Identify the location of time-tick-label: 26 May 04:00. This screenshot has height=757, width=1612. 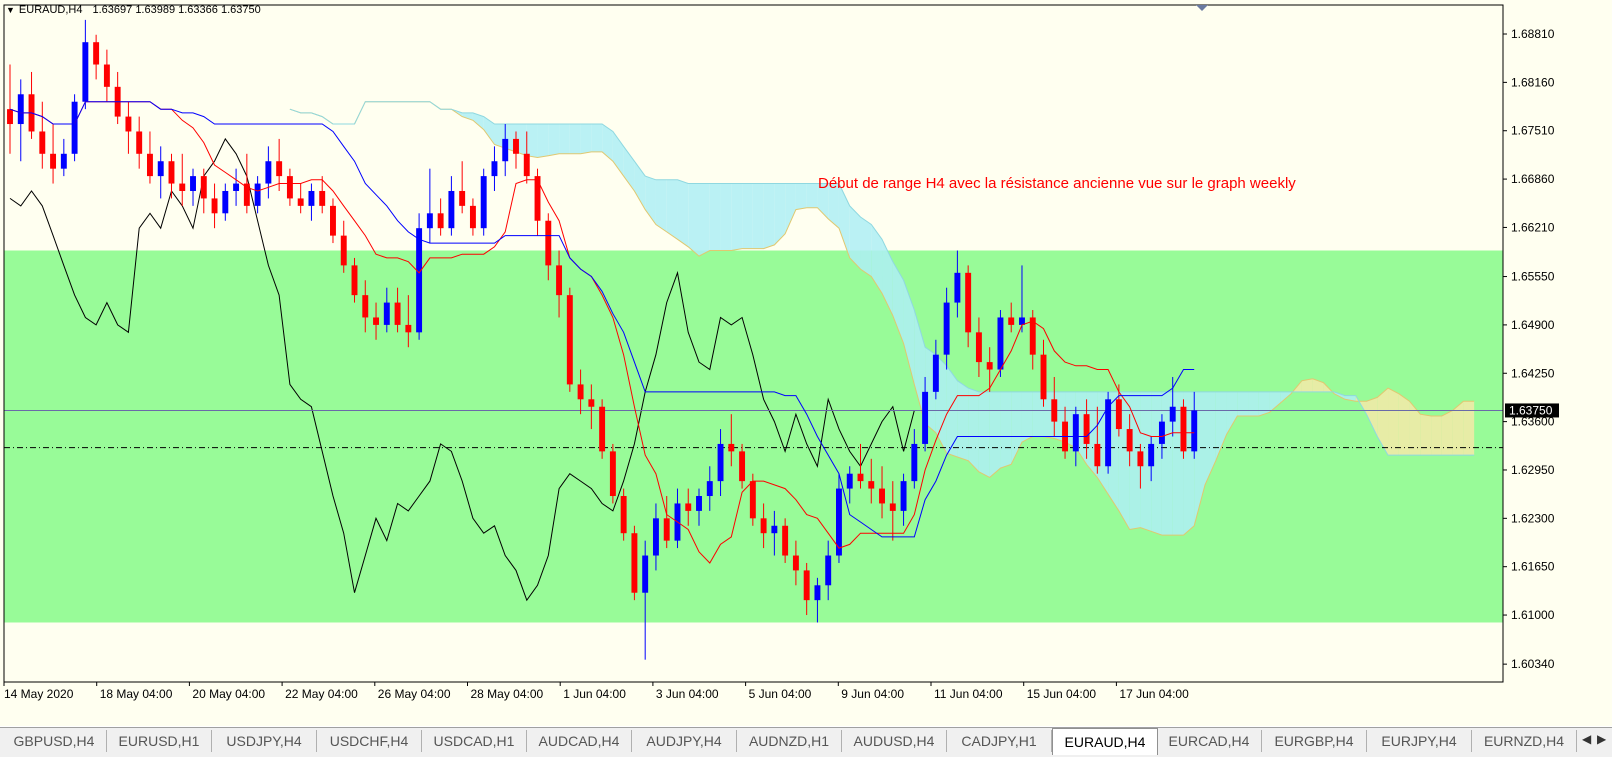
(414, 694).